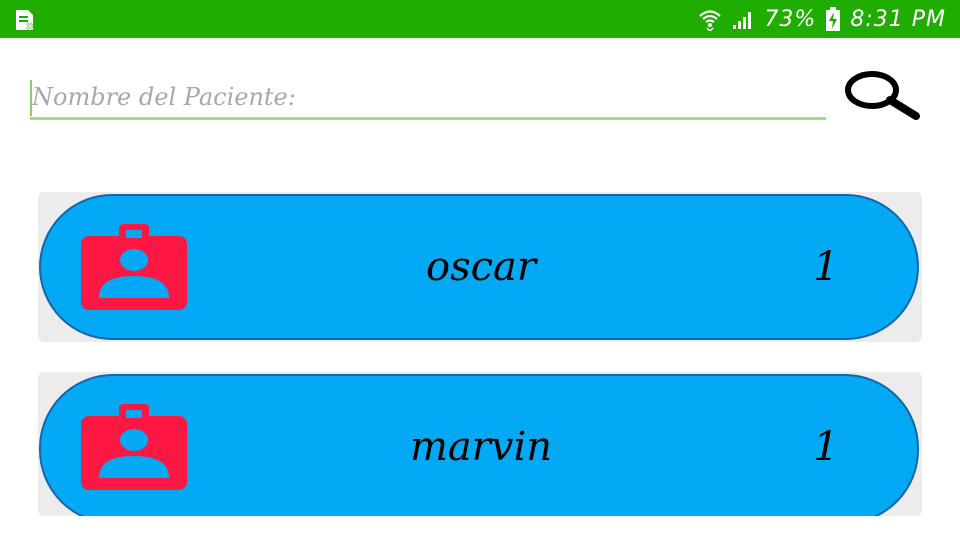  I want to click on signal-icon, so click(742, 20).